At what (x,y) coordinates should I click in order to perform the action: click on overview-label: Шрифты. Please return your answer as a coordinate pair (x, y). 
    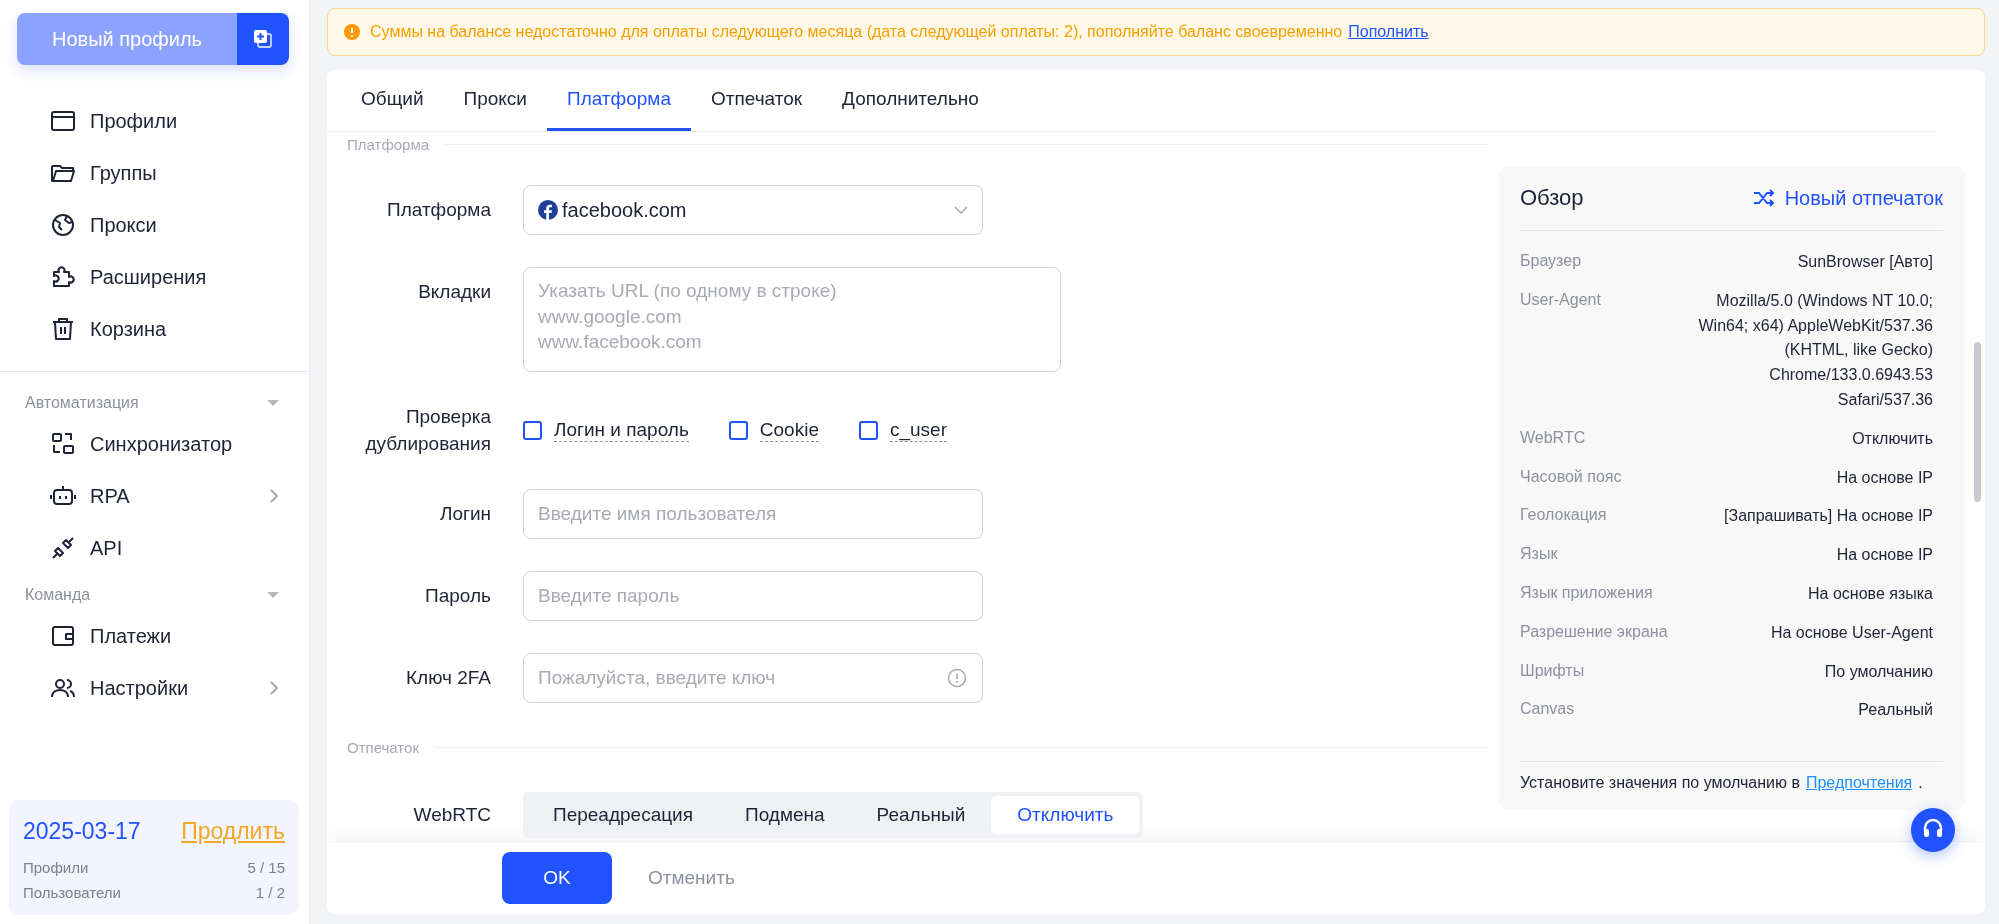
    Looking at the image, I should click on (1552, 671).